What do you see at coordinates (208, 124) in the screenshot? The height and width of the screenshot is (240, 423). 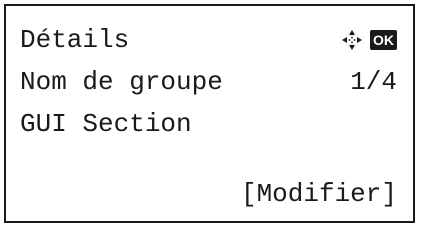 I see `group-value-row: GUI Section` at bounding box center [208, 124].